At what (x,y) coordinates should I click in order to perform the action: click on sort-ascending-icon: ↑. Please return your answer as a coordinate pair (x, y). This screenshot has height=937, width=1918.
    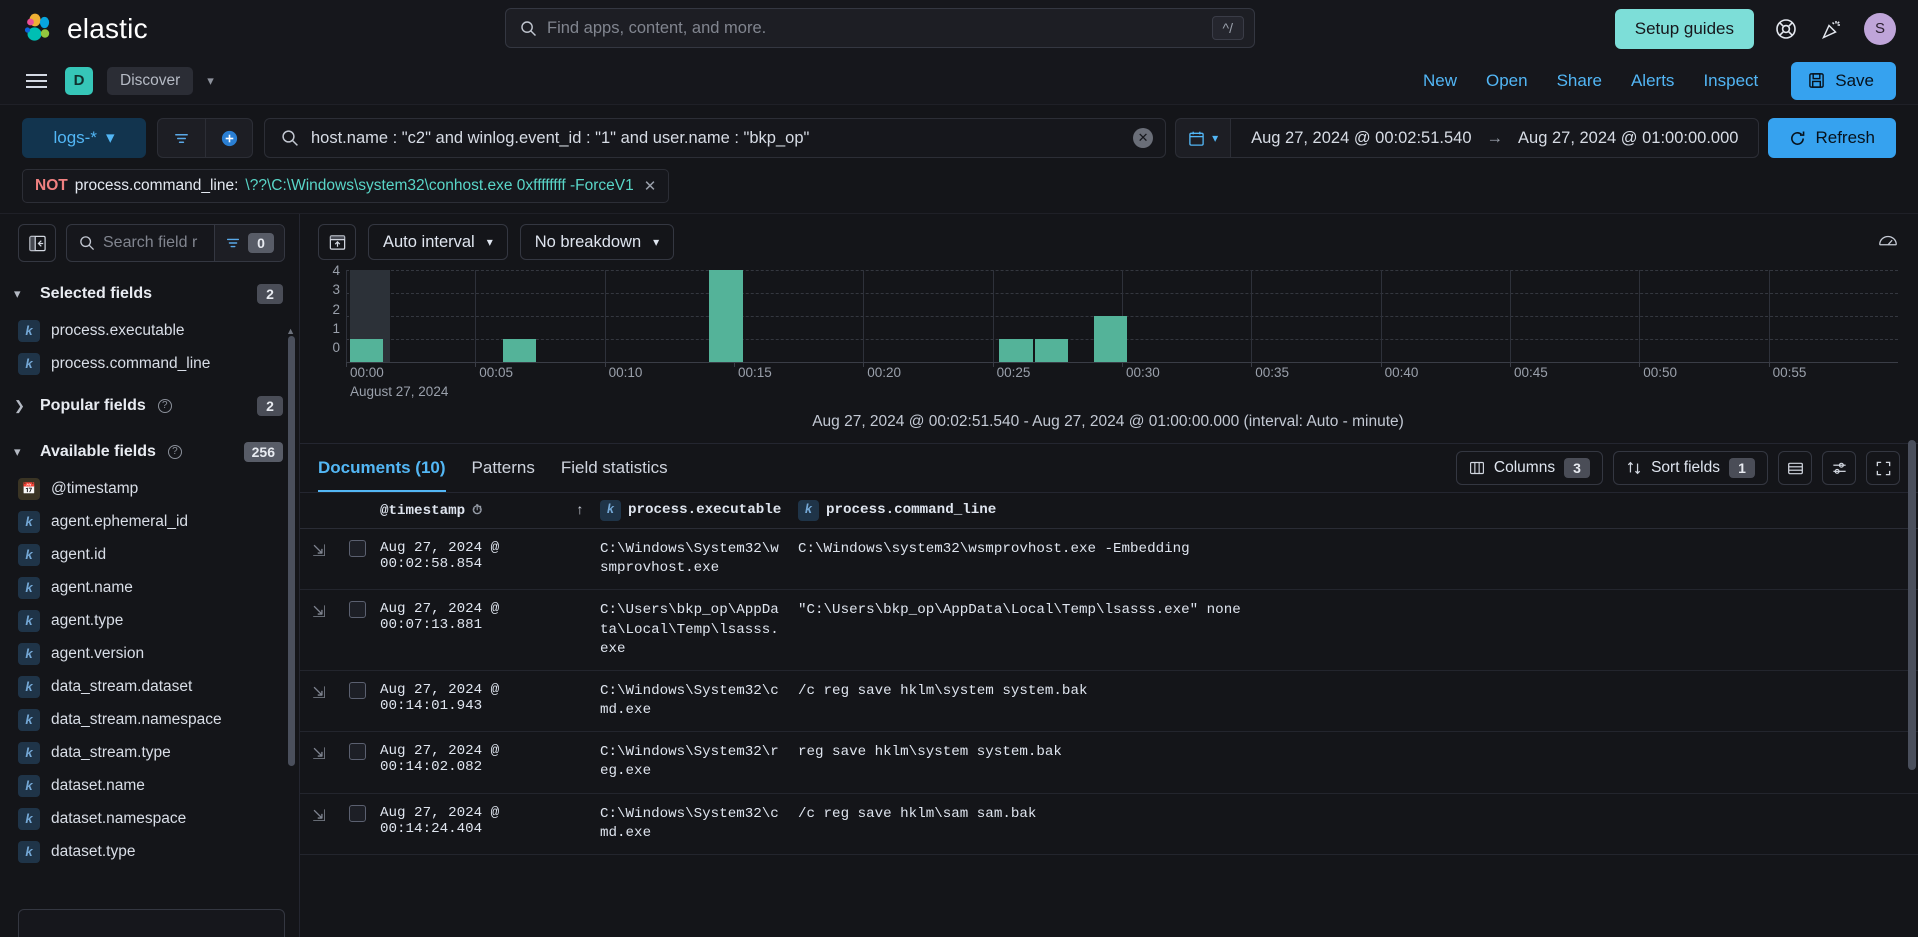
    Looking at the image, I should click on (580, 511).